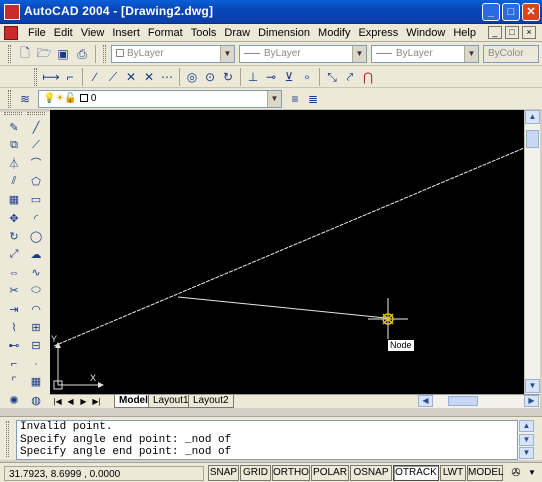  What do you see at coordinates (63, 33) in the screenshot?
I see `menu-edit: Edit` at bounding box center [63, 33].